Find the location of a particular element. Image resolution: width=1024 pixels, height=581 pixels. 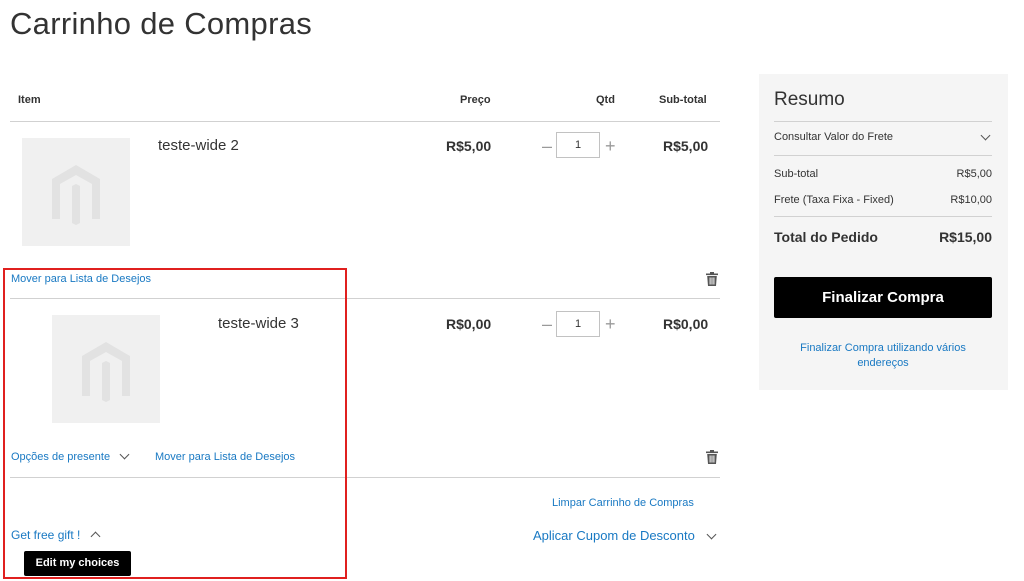

apply-coupon-toggle: Aplicar Cupom de Desconto is located at coordinates (625, 535).